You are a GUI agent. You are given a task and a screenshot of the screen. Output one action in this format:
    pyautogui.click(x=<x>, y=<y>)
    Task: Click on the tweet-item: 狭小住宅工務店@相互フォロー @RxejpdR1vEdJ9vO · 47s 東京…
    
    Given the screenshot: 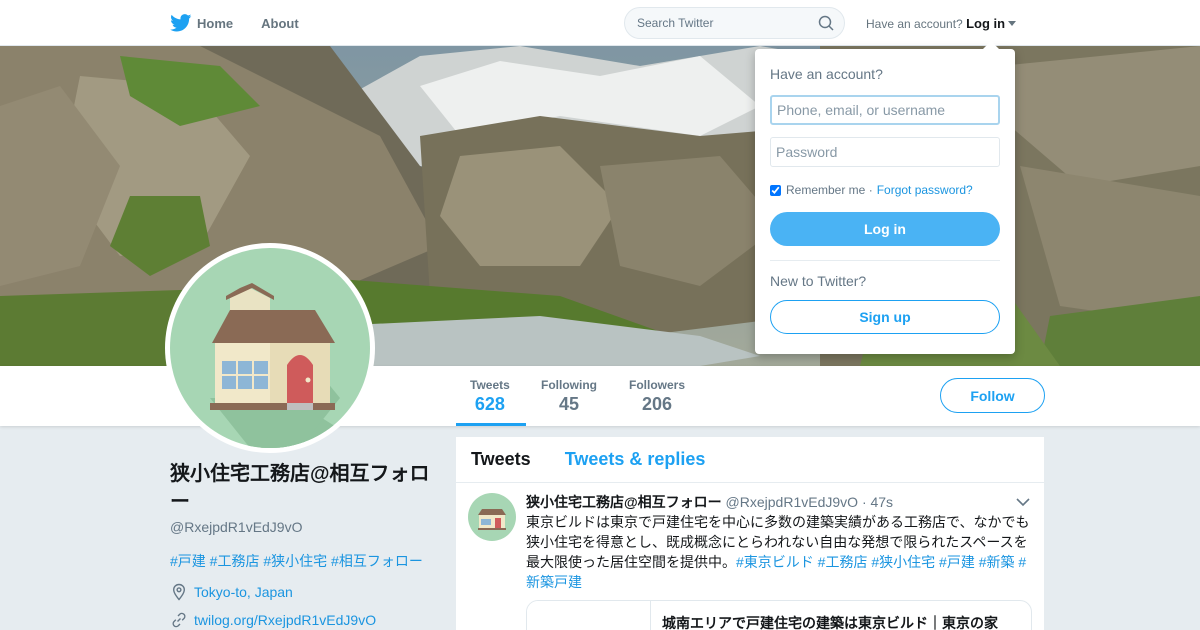 What is the action you would take?
    pyautogui.click(x=750, y=556)
    